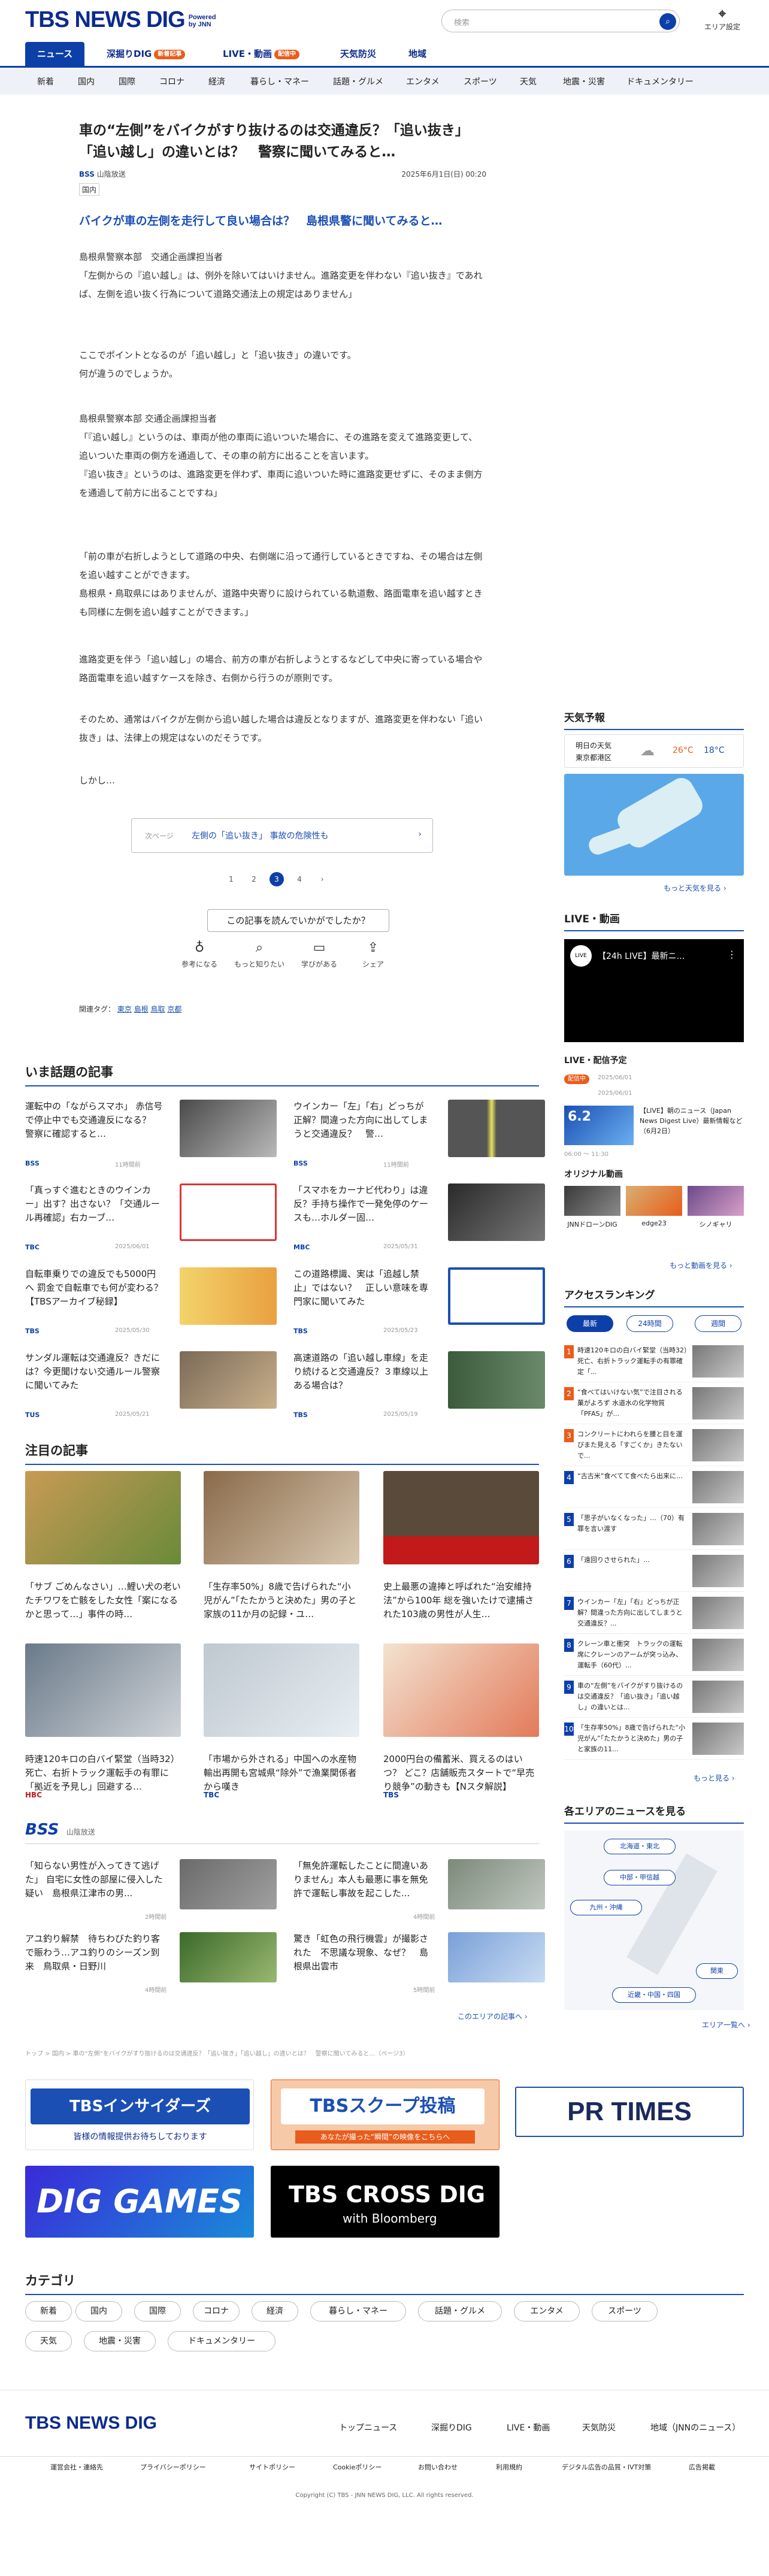  What do you see at coordinates (630, 2112) in the screenshot?
I see `prtimes-banner: PR TIMES` at bounding box center [630, 2112].